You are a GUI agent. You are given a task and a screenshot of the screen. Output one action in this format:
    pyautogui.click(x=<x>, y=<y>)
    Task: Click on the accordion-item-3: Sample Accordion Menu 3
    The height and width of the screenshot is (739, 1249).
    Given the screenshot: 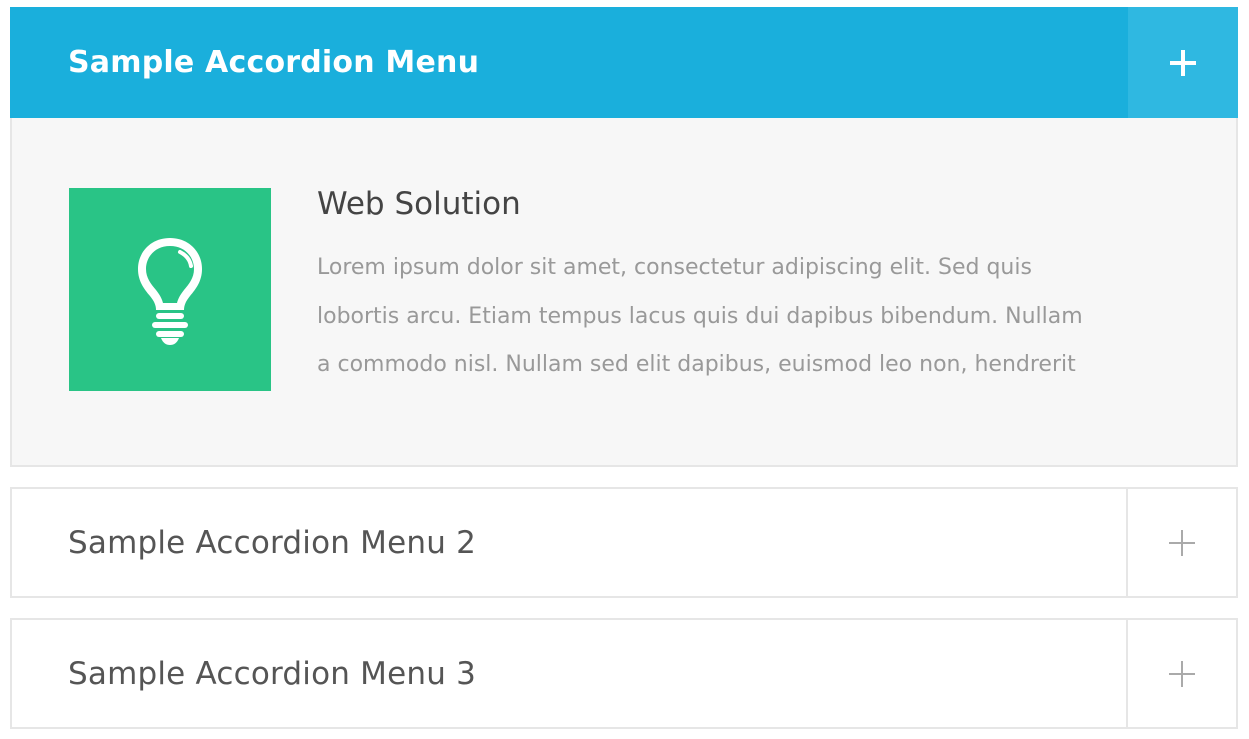 What is the action you would take?
    pyautogui.click(x=624, y=673)
    